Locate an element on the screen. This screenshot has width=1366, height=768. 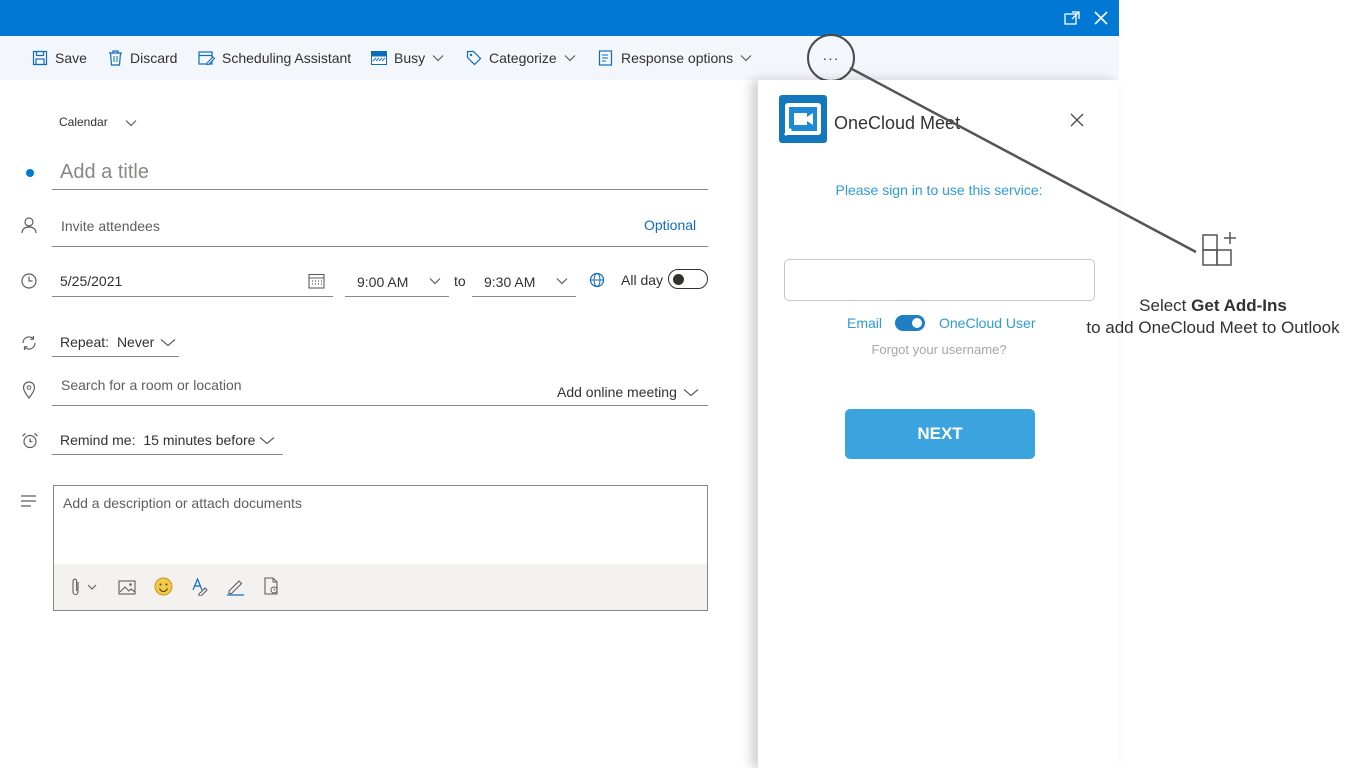
description-input: Add a description or attach documents is located at coordinates (182, 503).